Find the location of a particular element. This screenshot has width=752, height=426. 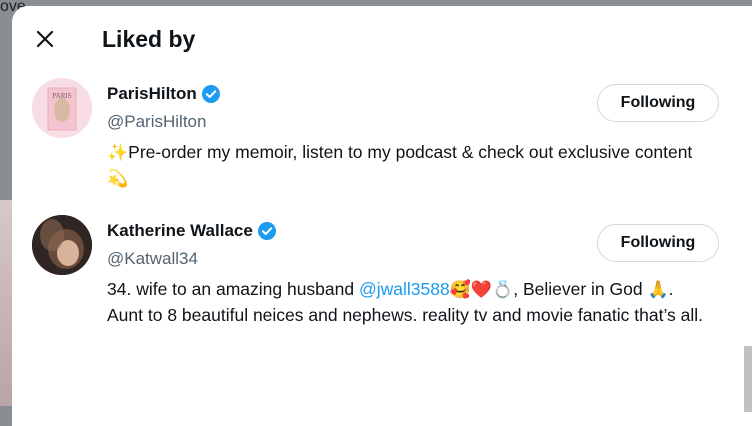

scrollbar is located at coordinates (748, 379).